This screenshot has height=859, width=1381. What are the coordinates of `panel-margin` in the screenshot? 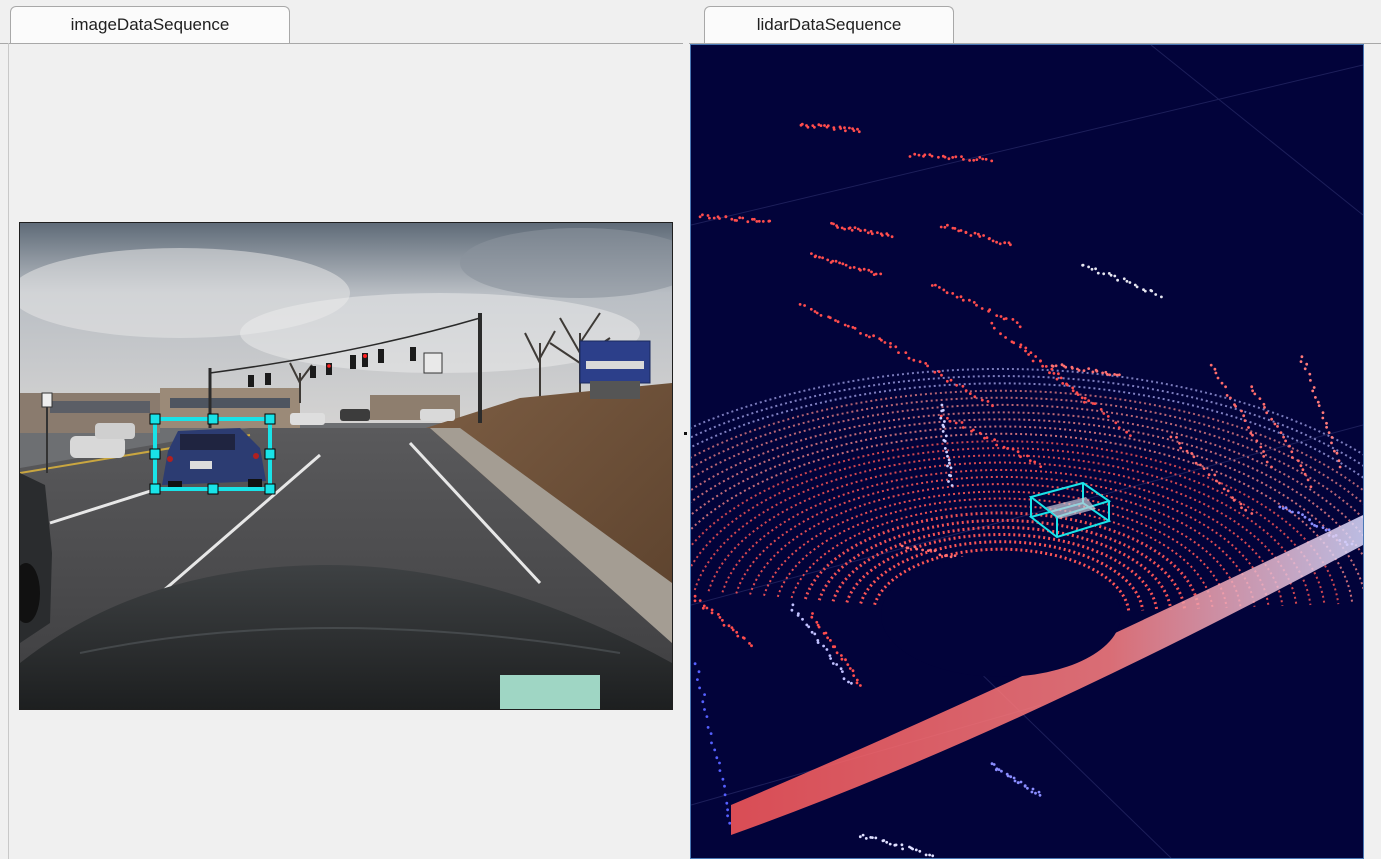 It's located at (1372, 451).